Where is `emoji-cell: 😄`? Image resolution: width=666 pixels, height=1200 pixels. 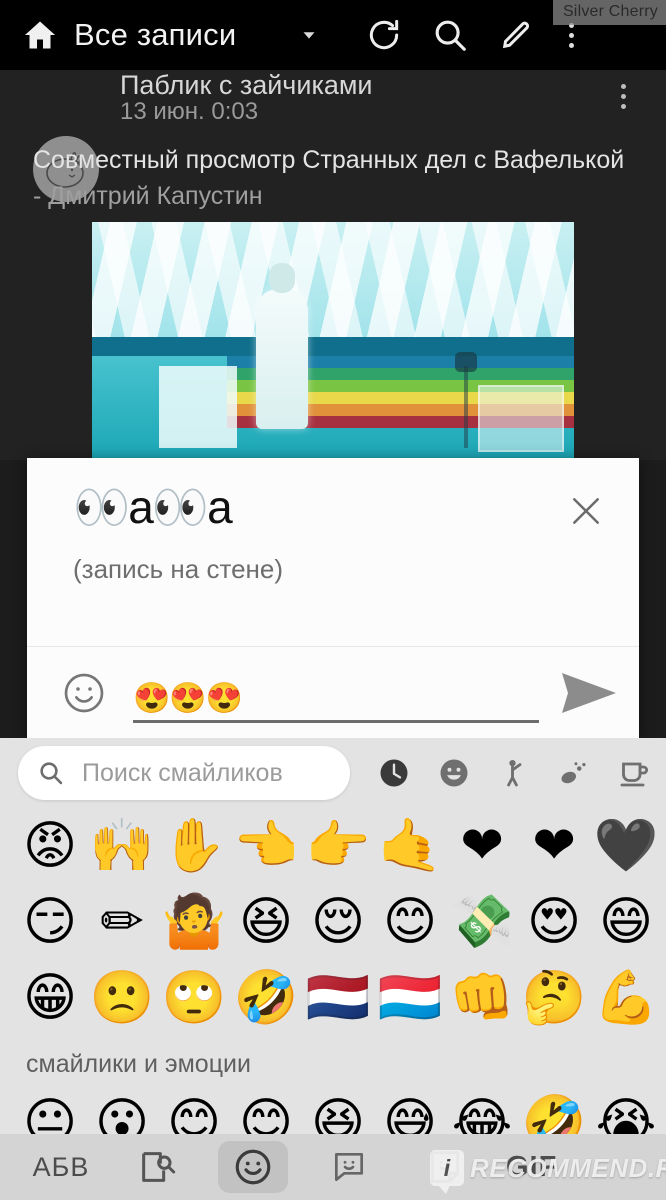
emoji-cell: 😄 is located at coordinates (626, 922).